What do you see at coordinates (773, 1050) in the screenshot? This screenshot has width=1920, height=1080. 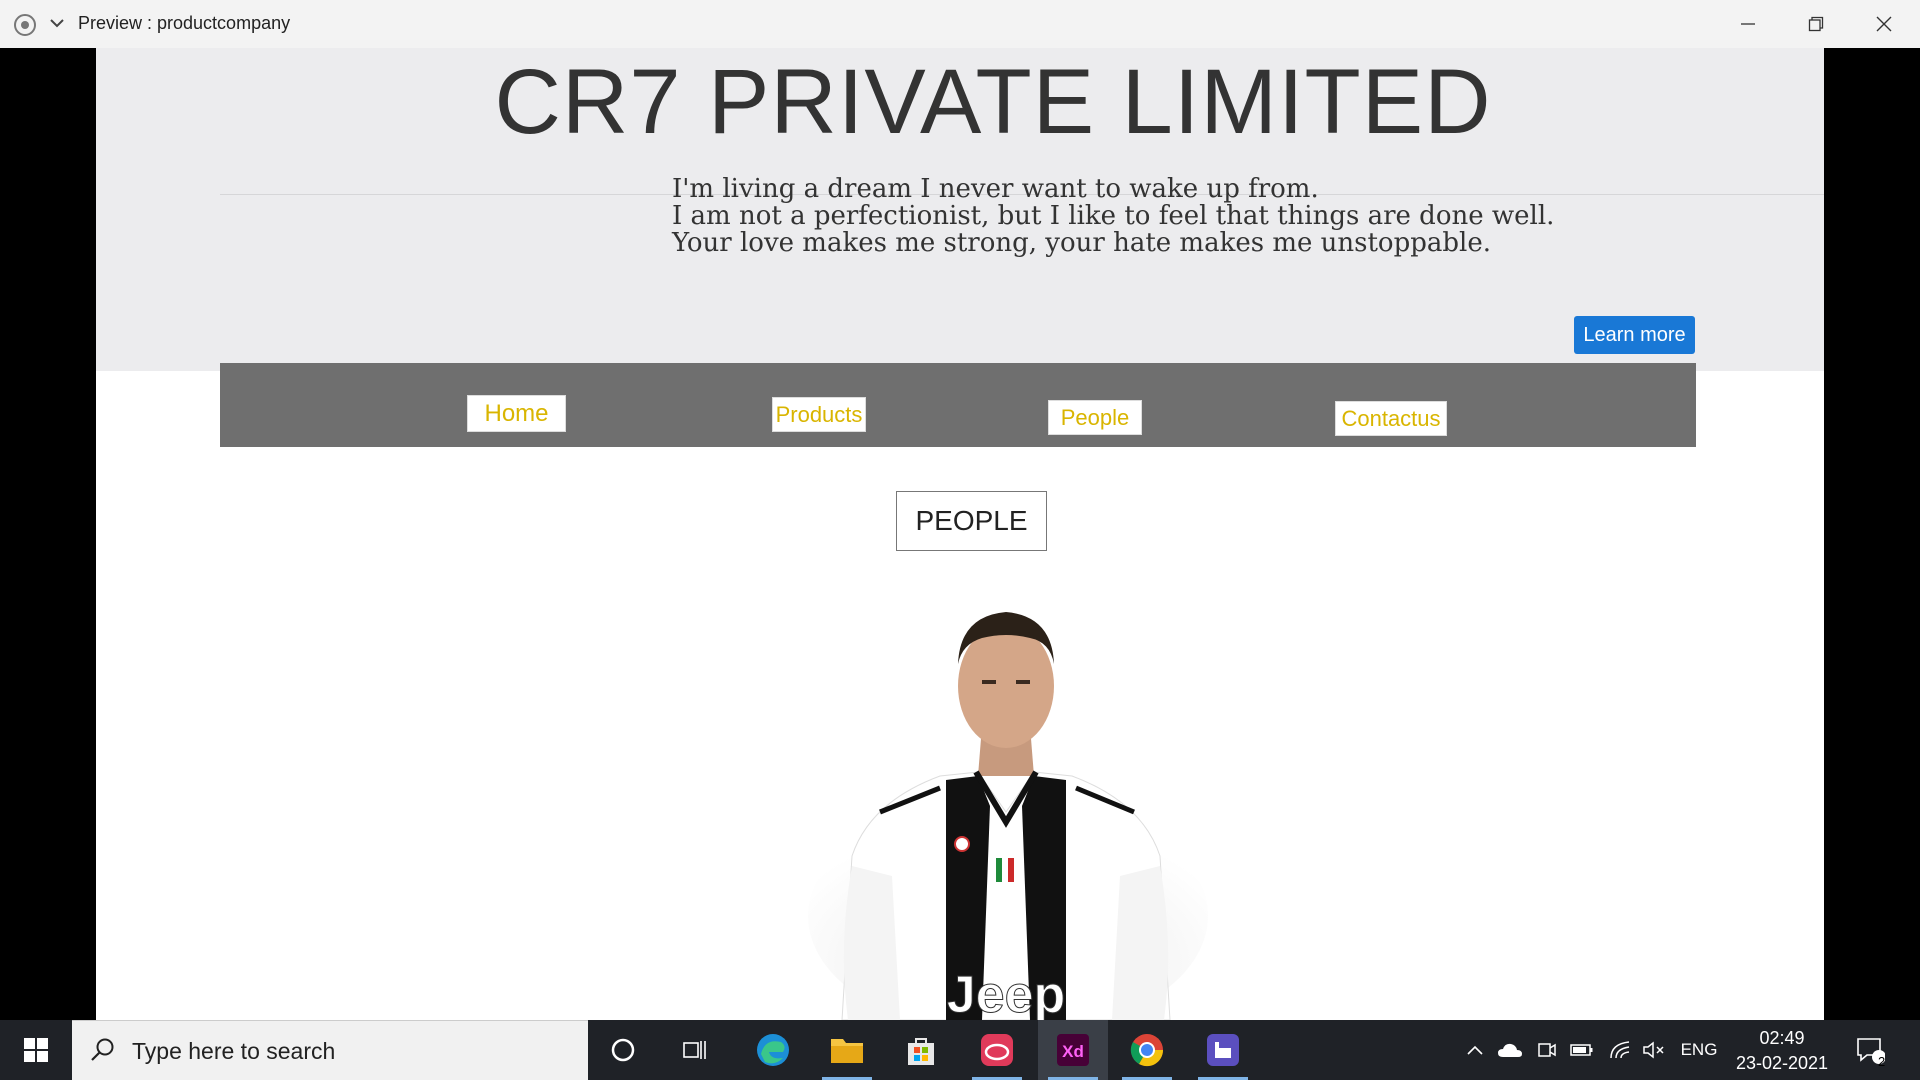 I see `edge-icon` at bounding box center [773, 1050].